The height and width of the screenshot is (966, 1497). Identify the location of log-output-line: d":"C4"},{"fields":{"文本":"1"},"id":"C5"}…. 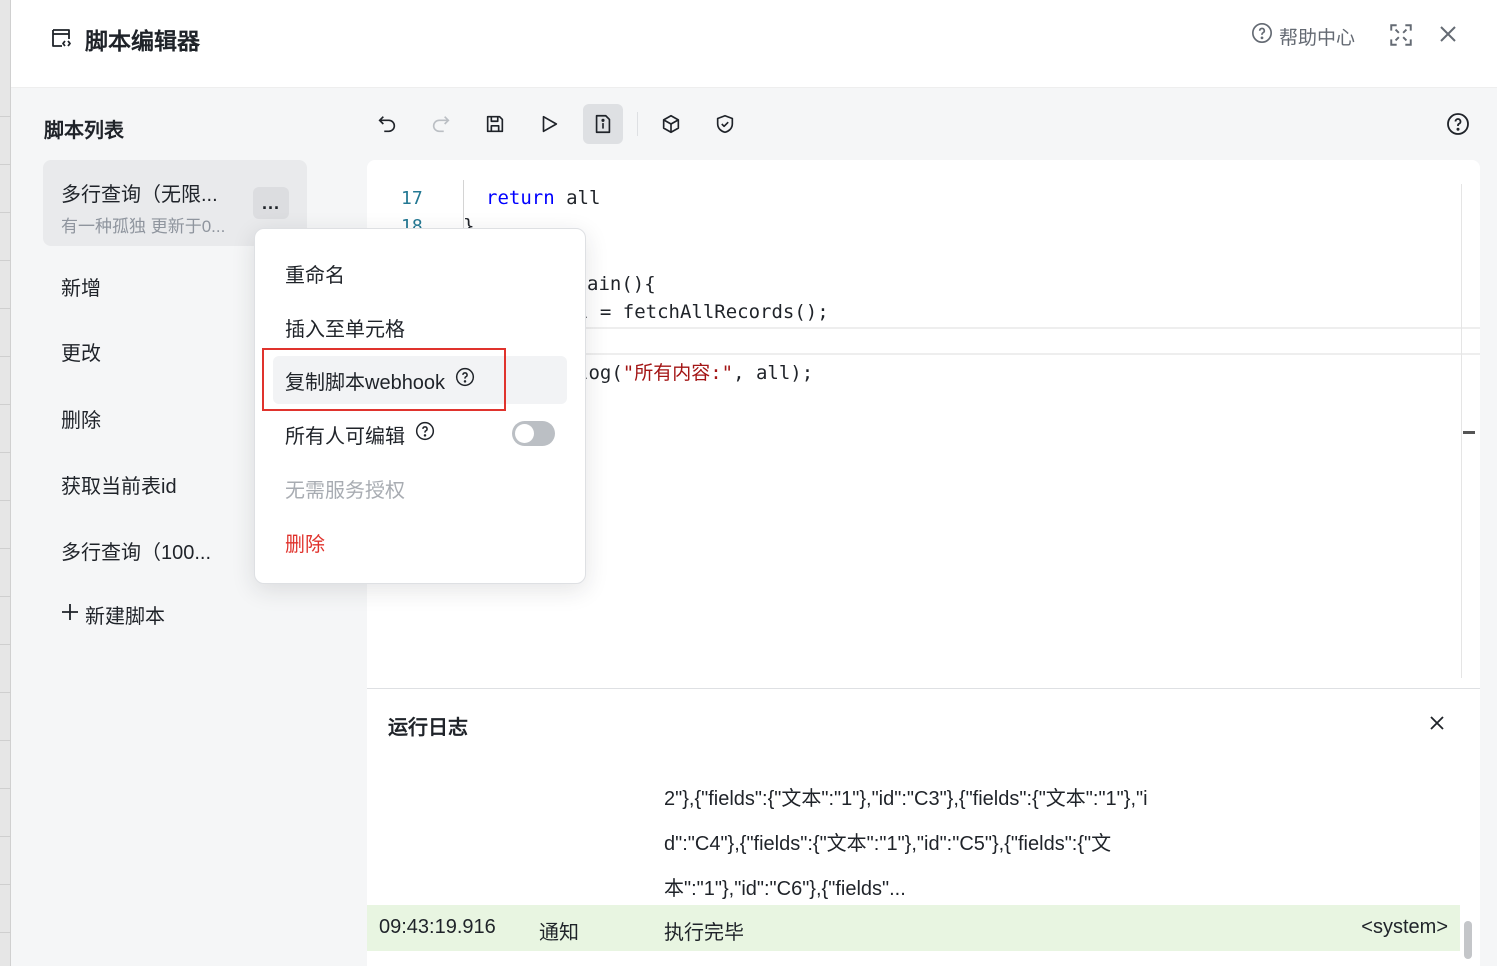
(888, 844).